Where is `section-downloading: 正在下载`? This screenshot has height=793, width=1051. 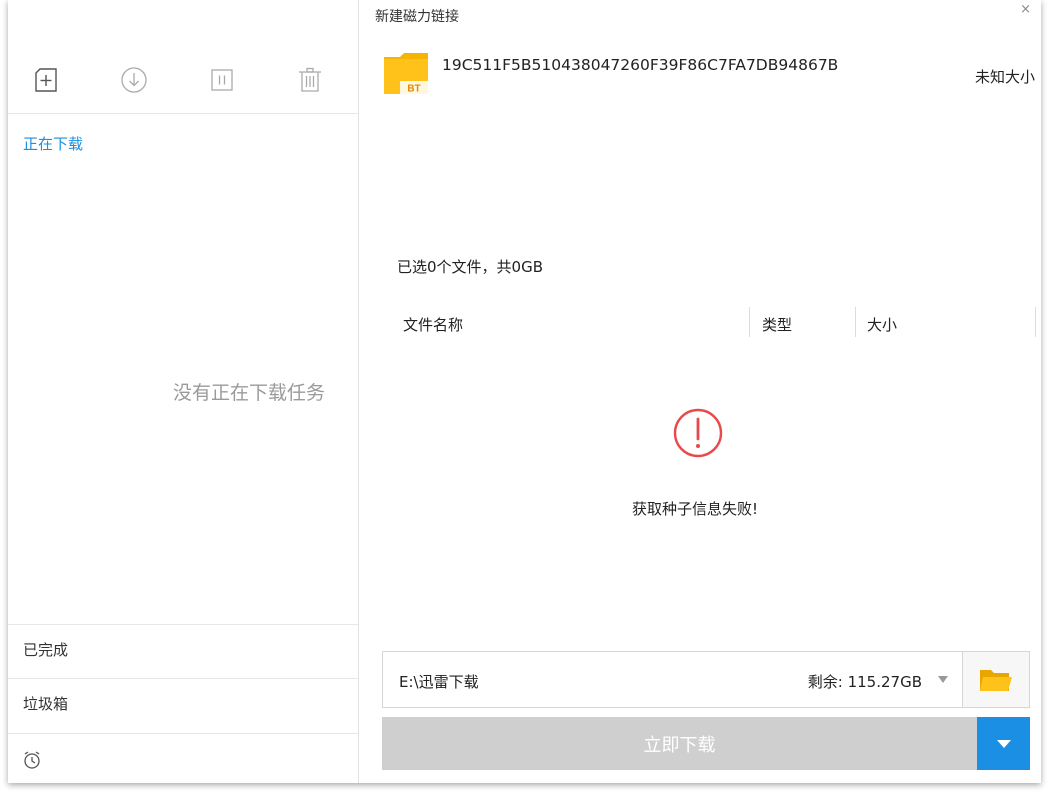
section-downloading: 正在下载 is located at coordinates (53, 143).